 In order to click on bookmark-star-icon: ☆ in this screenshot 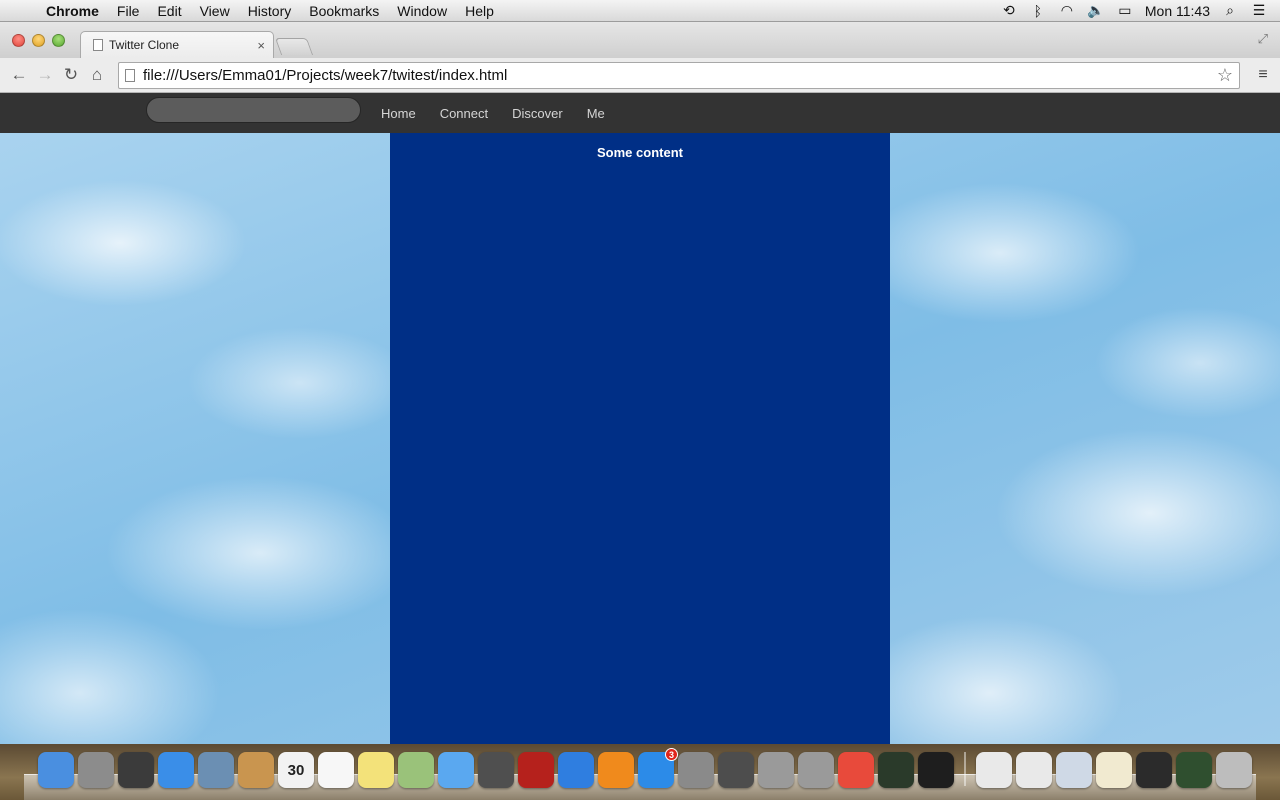, I will do `click(1225, 75)`.